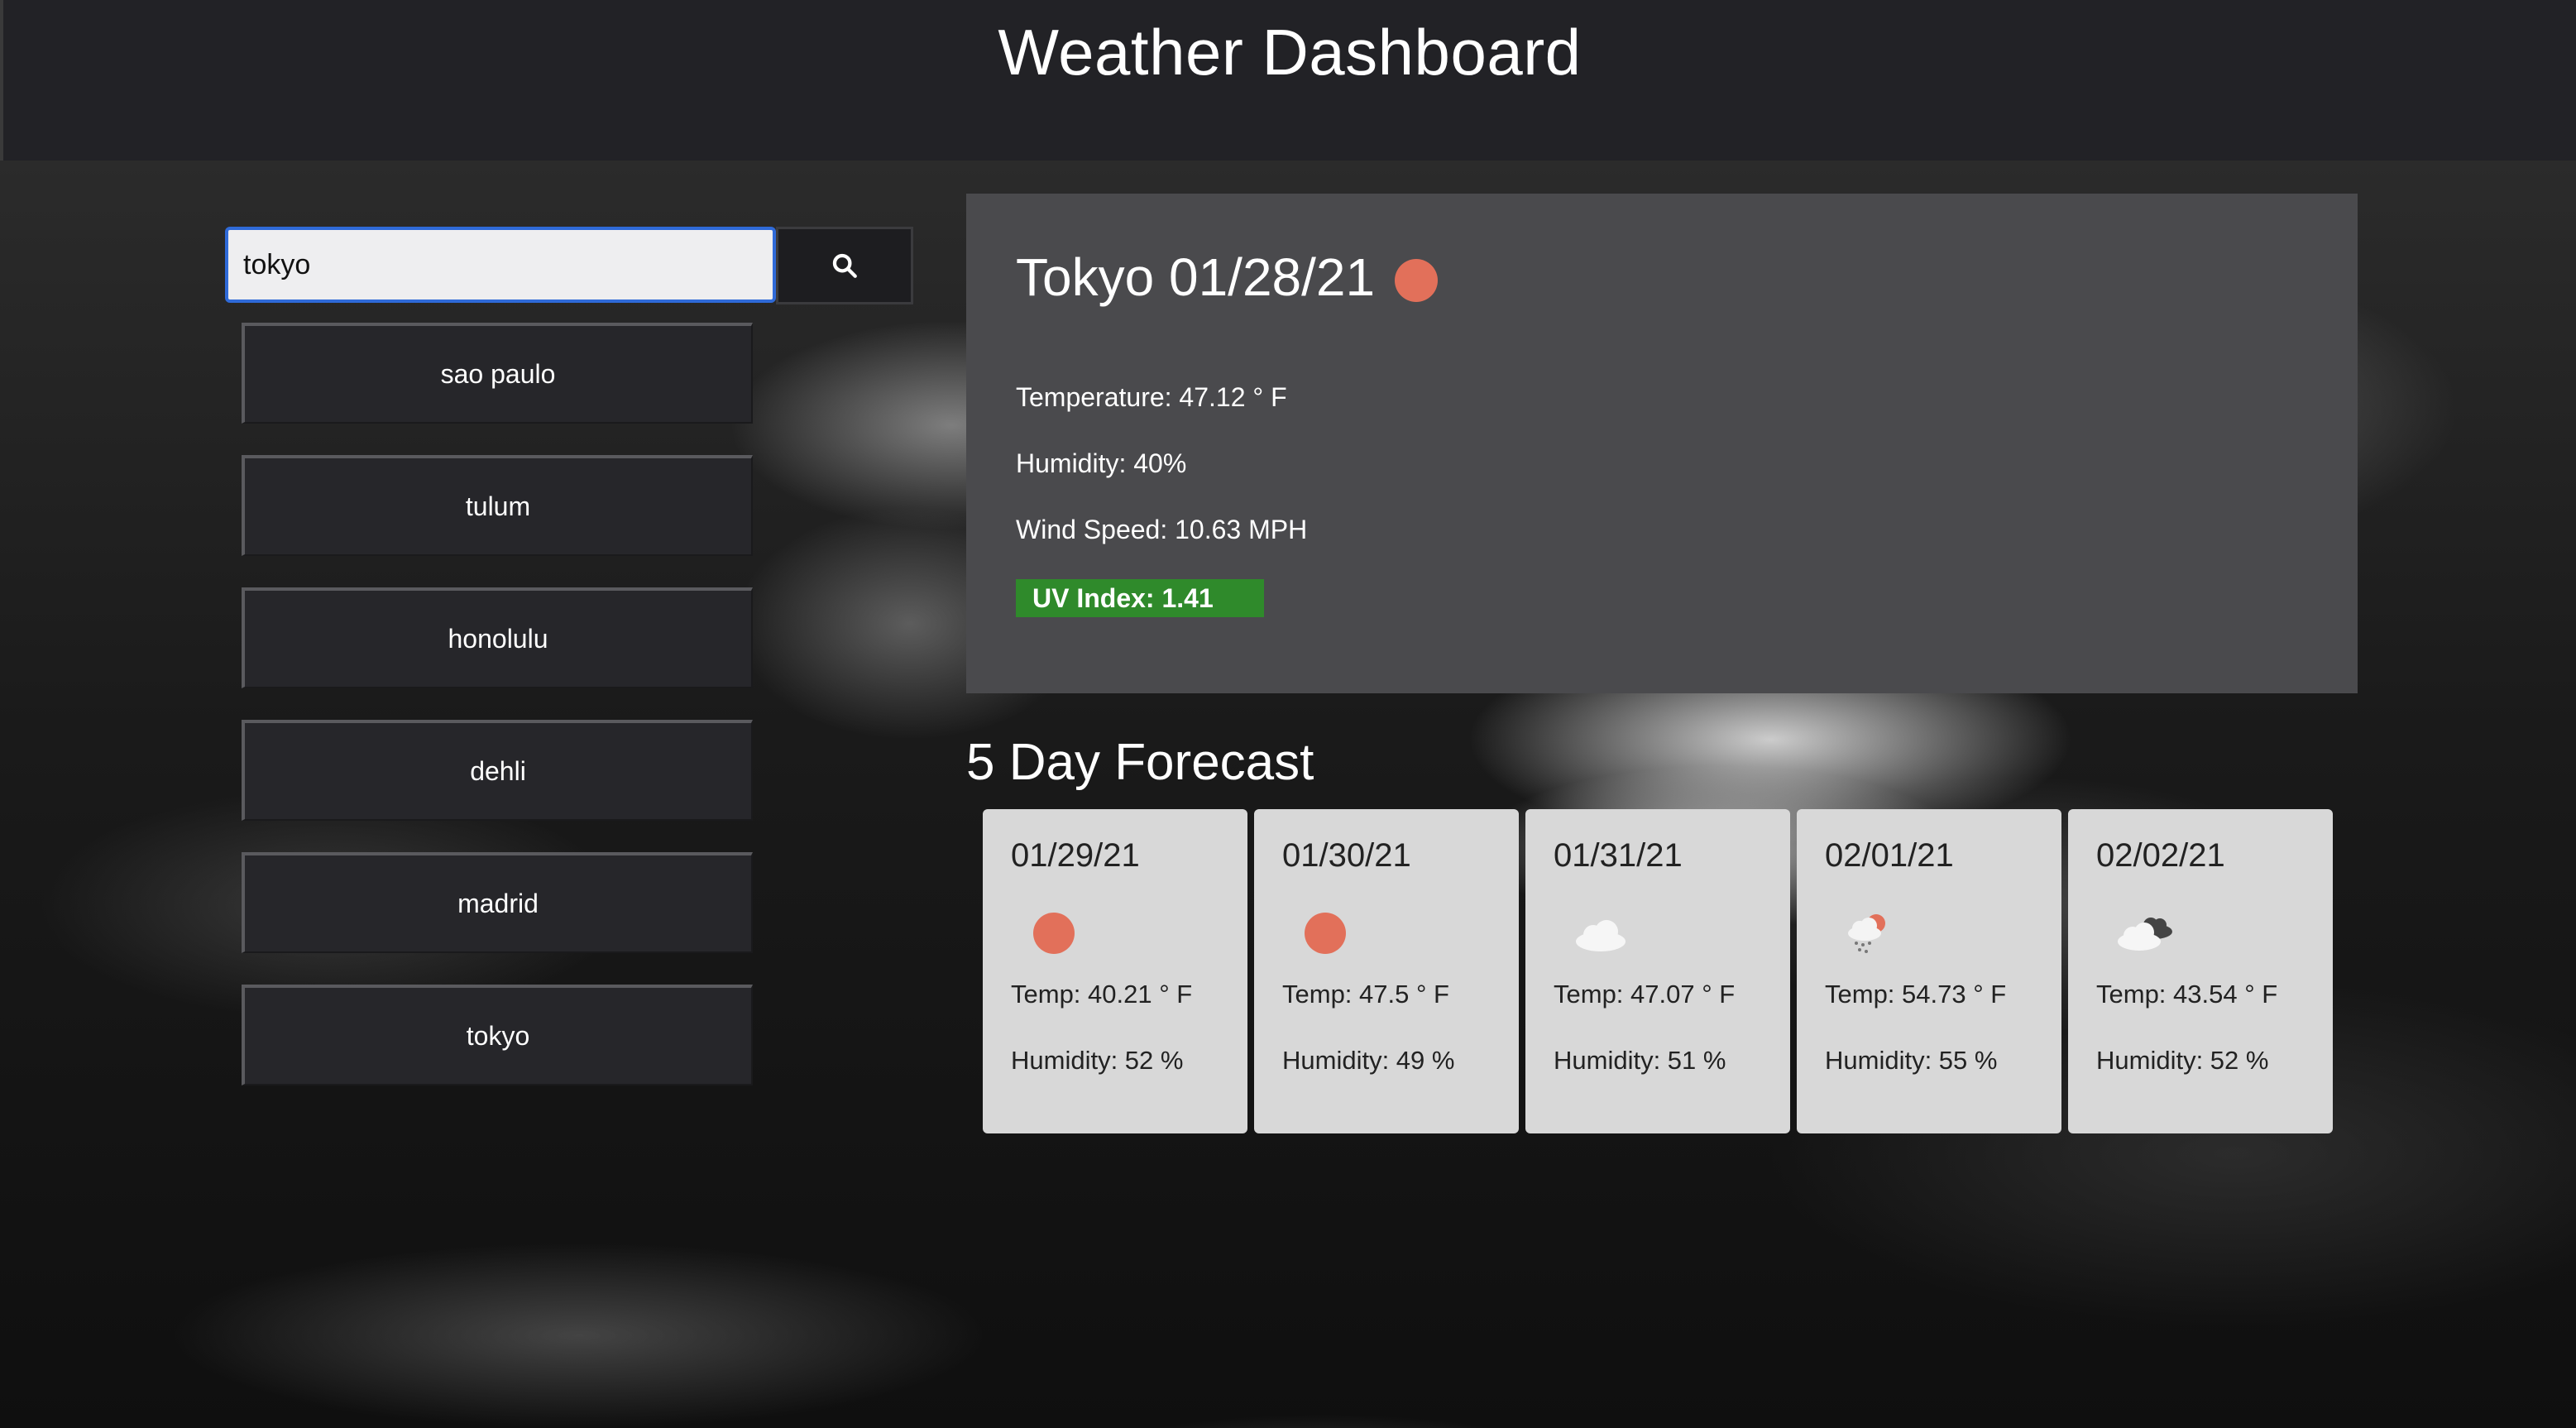  I want to click on forecast-temp: Temp: 40.21 ° F, so click(1102, 994).